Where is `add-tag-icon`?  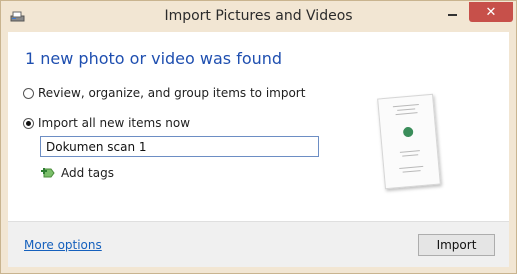 add-tag-icon is located at coordinates (48, 173).